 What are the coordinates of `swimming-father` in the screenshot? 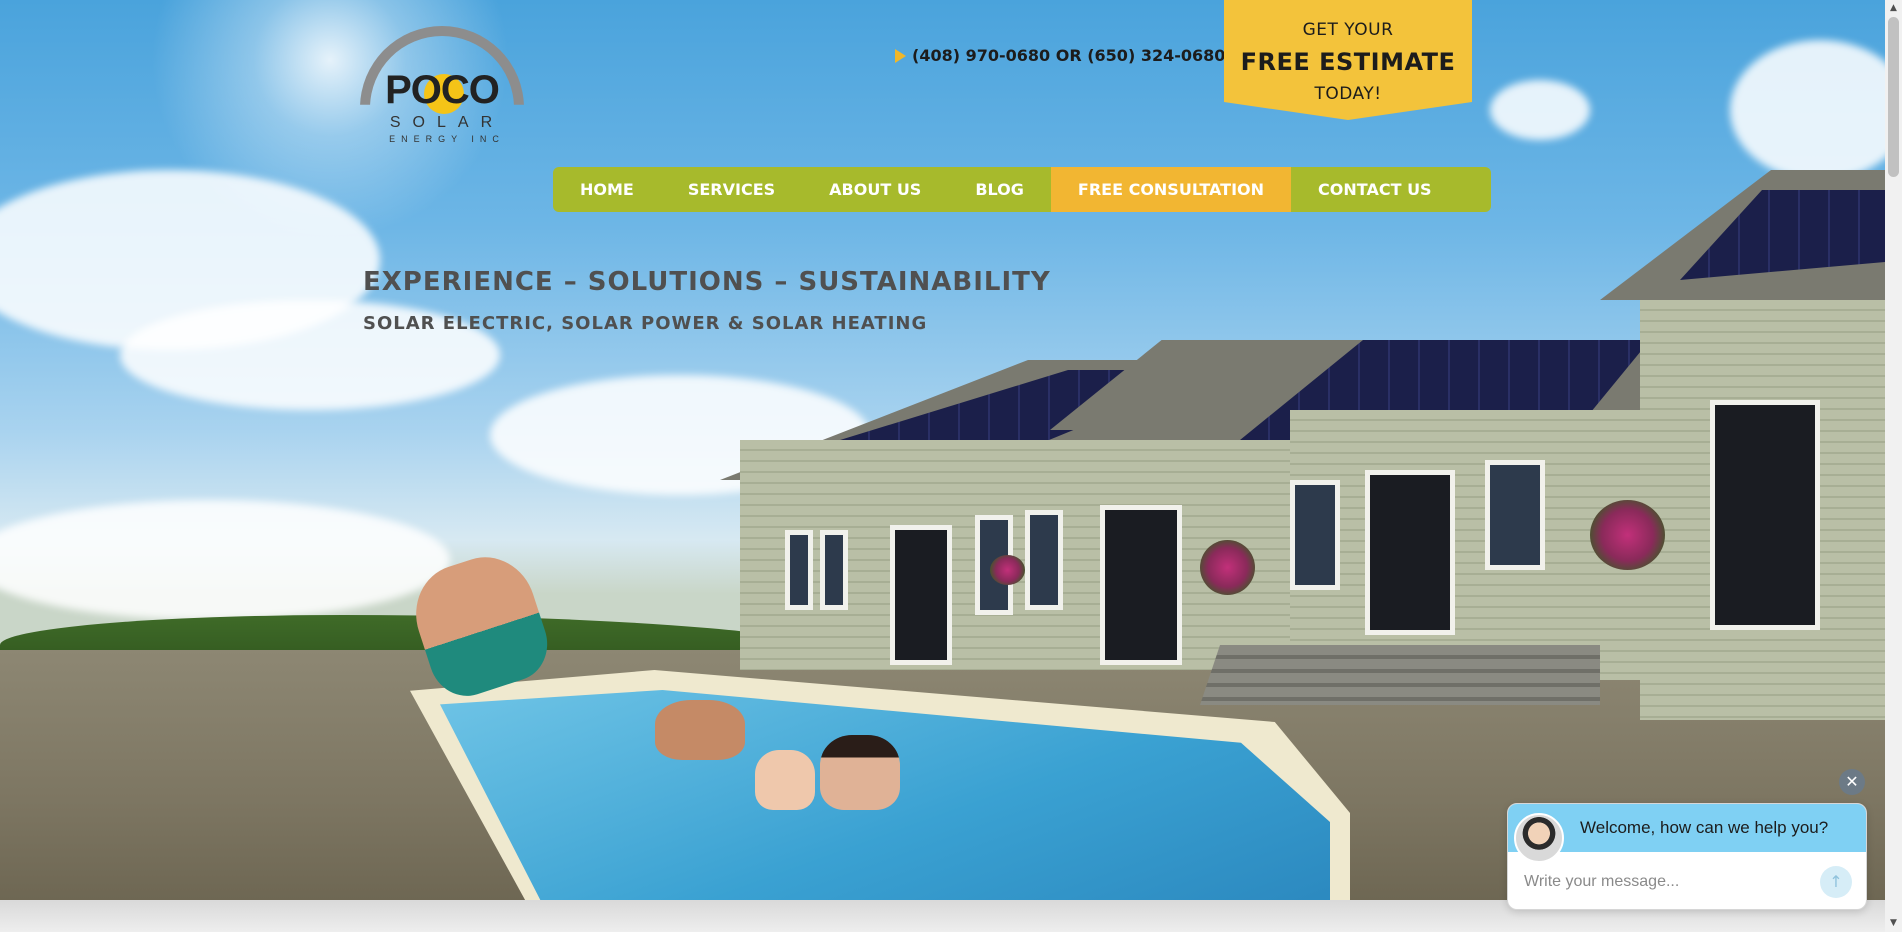 It's located at (700, 730).